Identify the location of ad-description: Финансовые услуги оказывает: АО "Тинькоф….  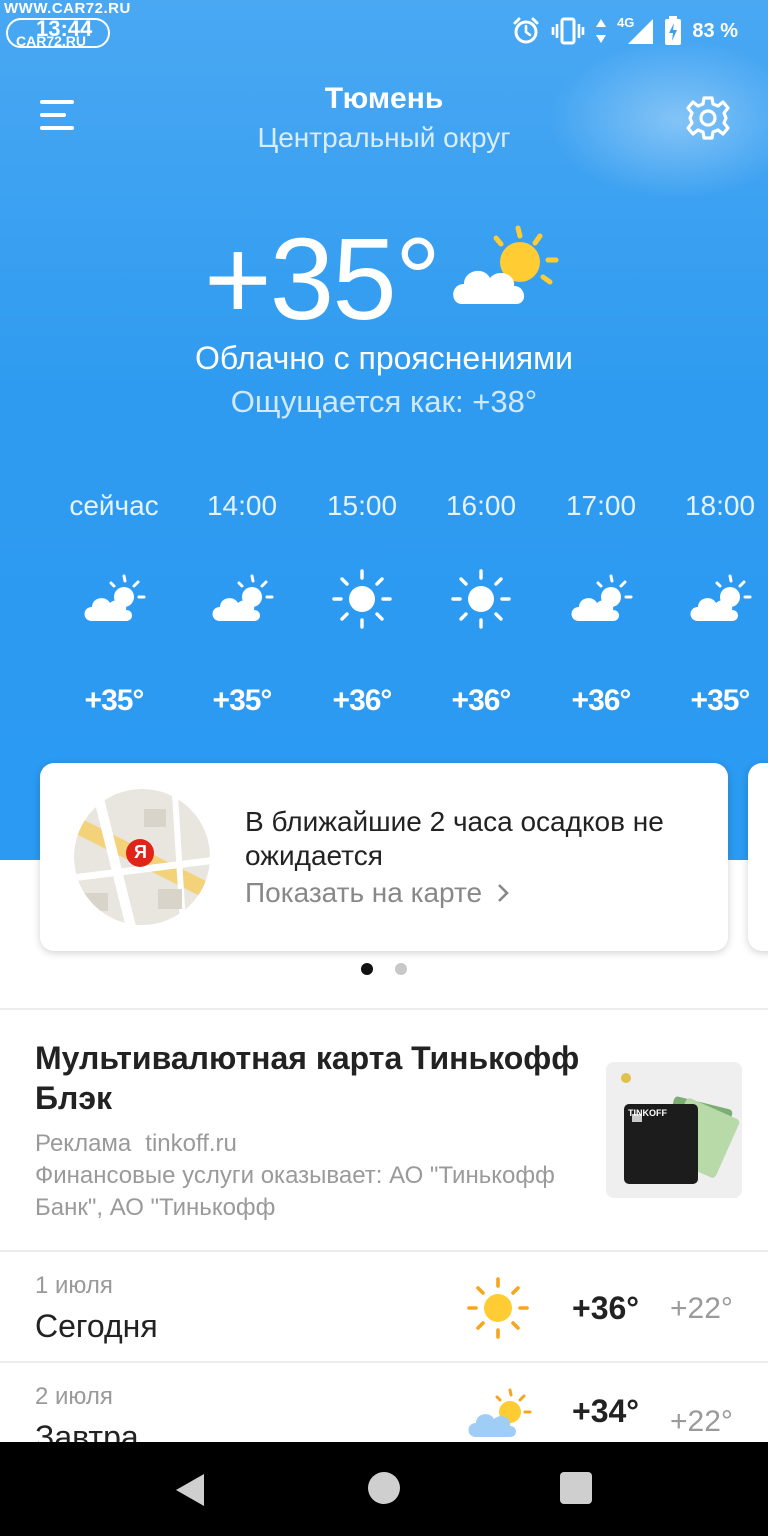
(295, 1191).